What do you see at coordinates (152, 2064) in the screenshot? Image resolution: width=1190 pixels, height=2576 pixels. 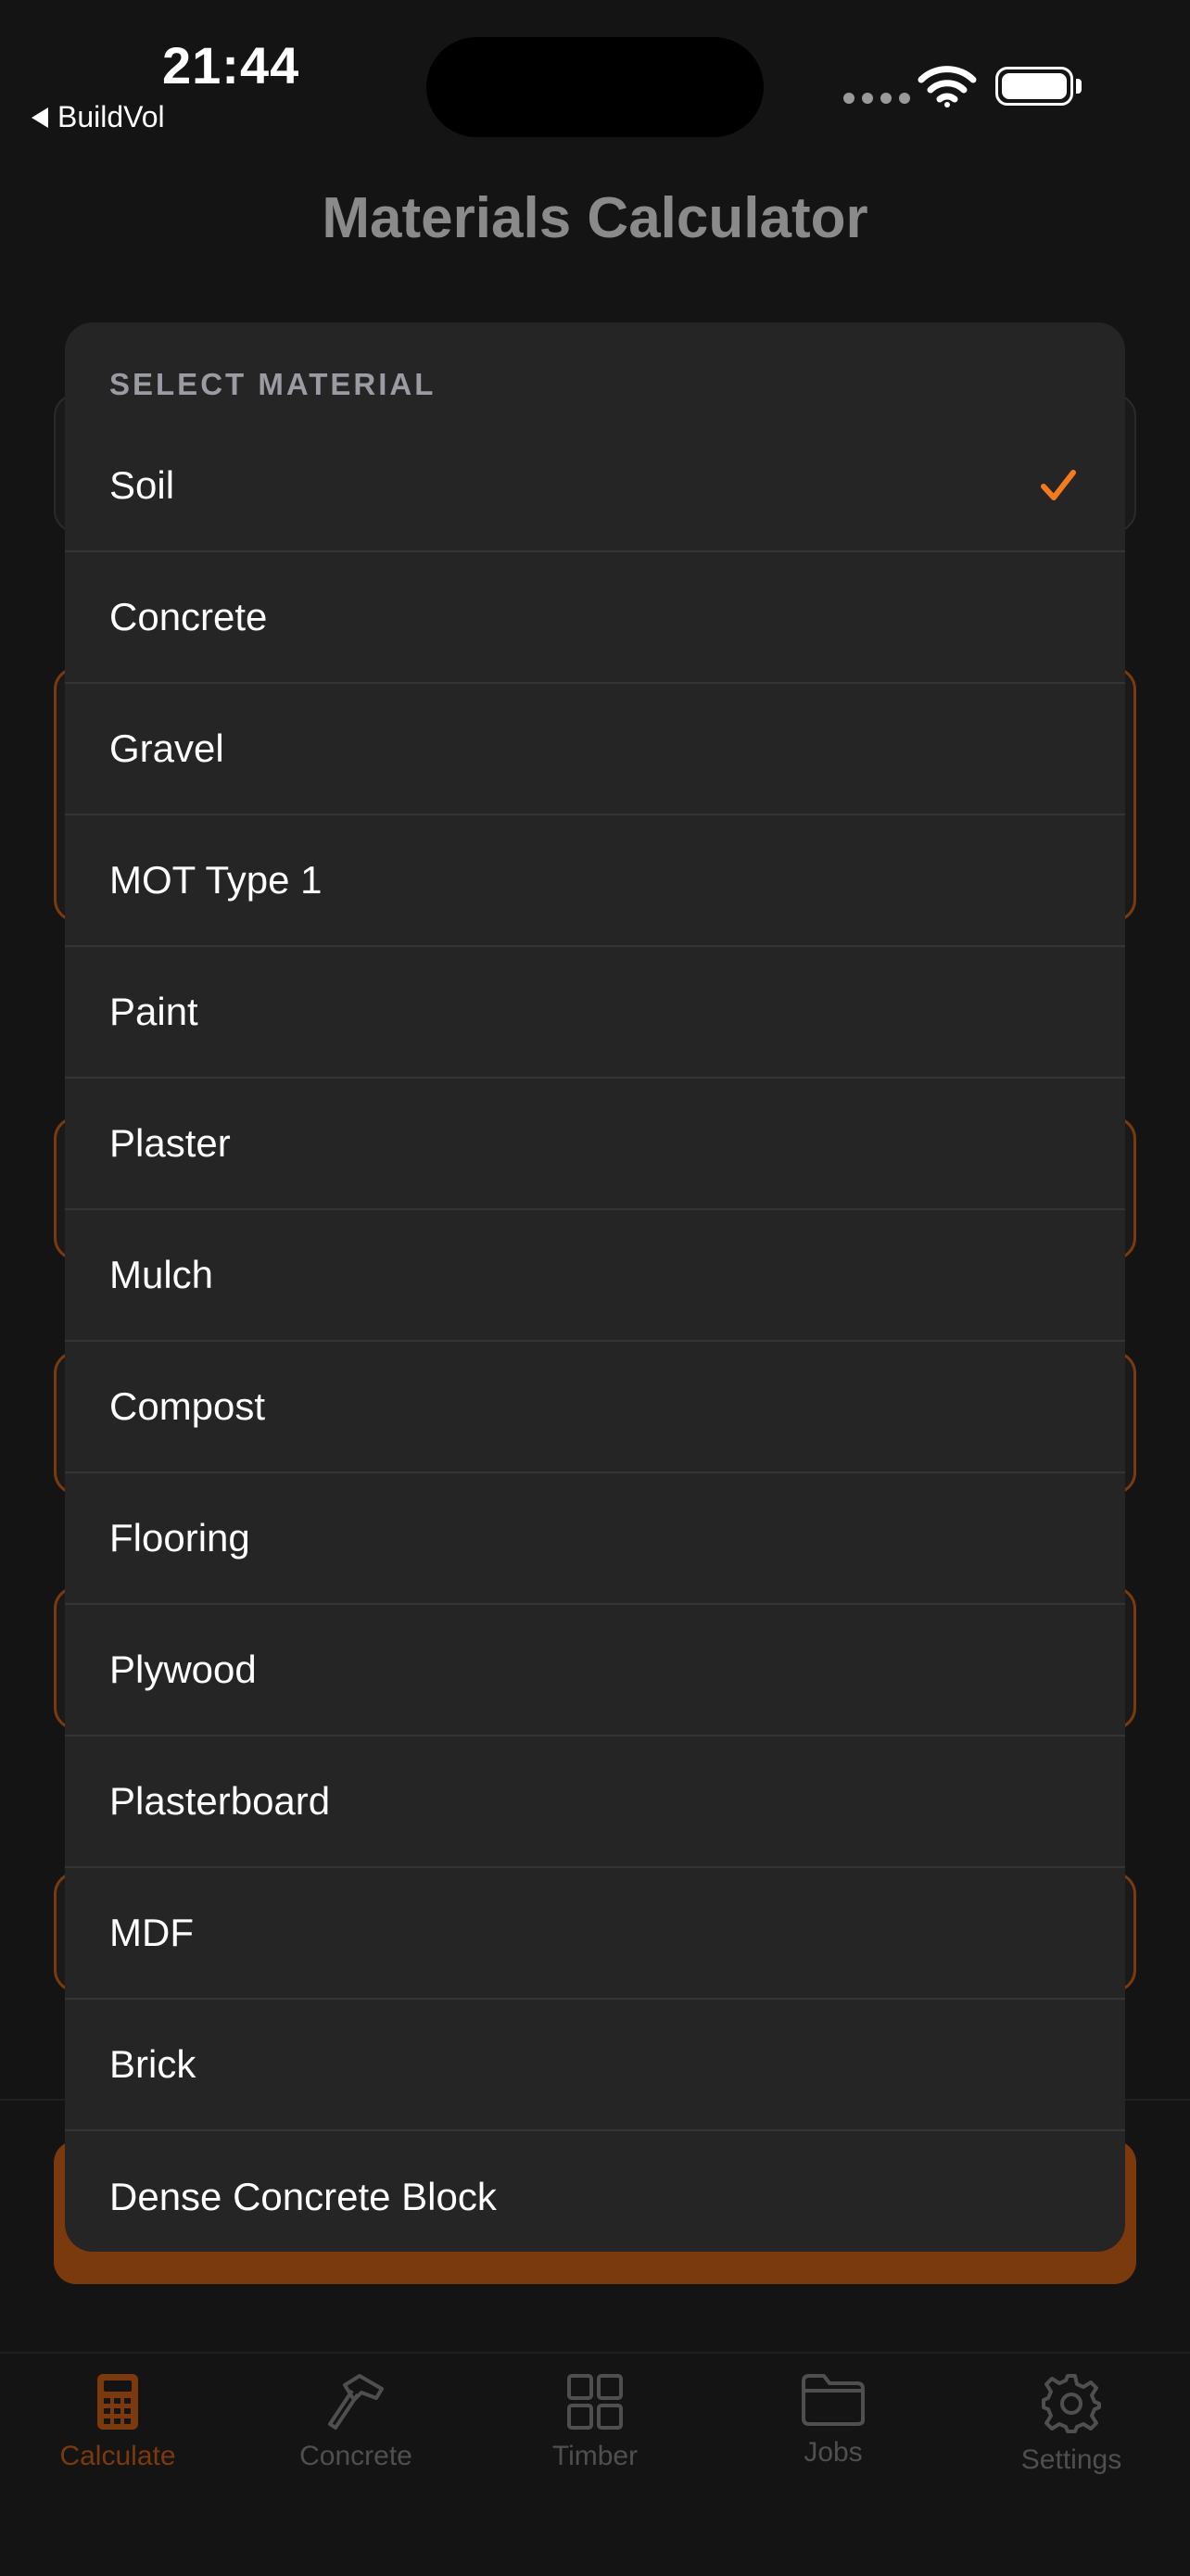 I see `option-label: Brick` at bounding box center [152, 2064].